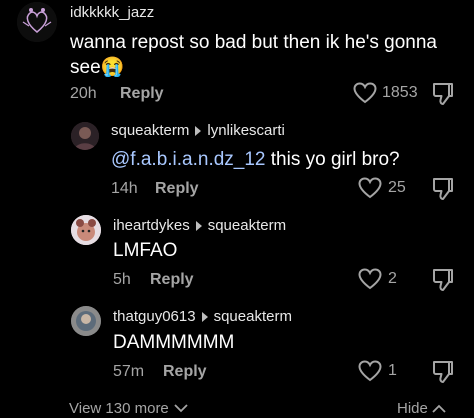  What do you see at coordinates (85, 67) in the screenshot?
I see `comment-text-line2-text: see` at bounding box center [85, 67].